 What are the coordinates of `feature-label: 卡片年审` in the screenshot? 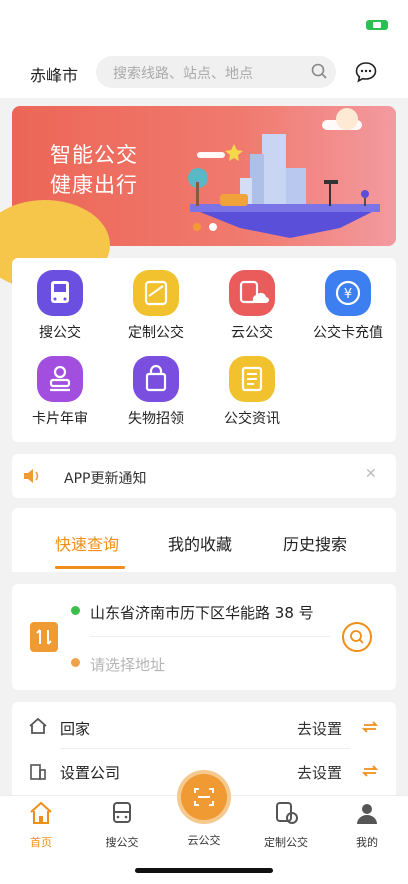 It's located at (60, 419).